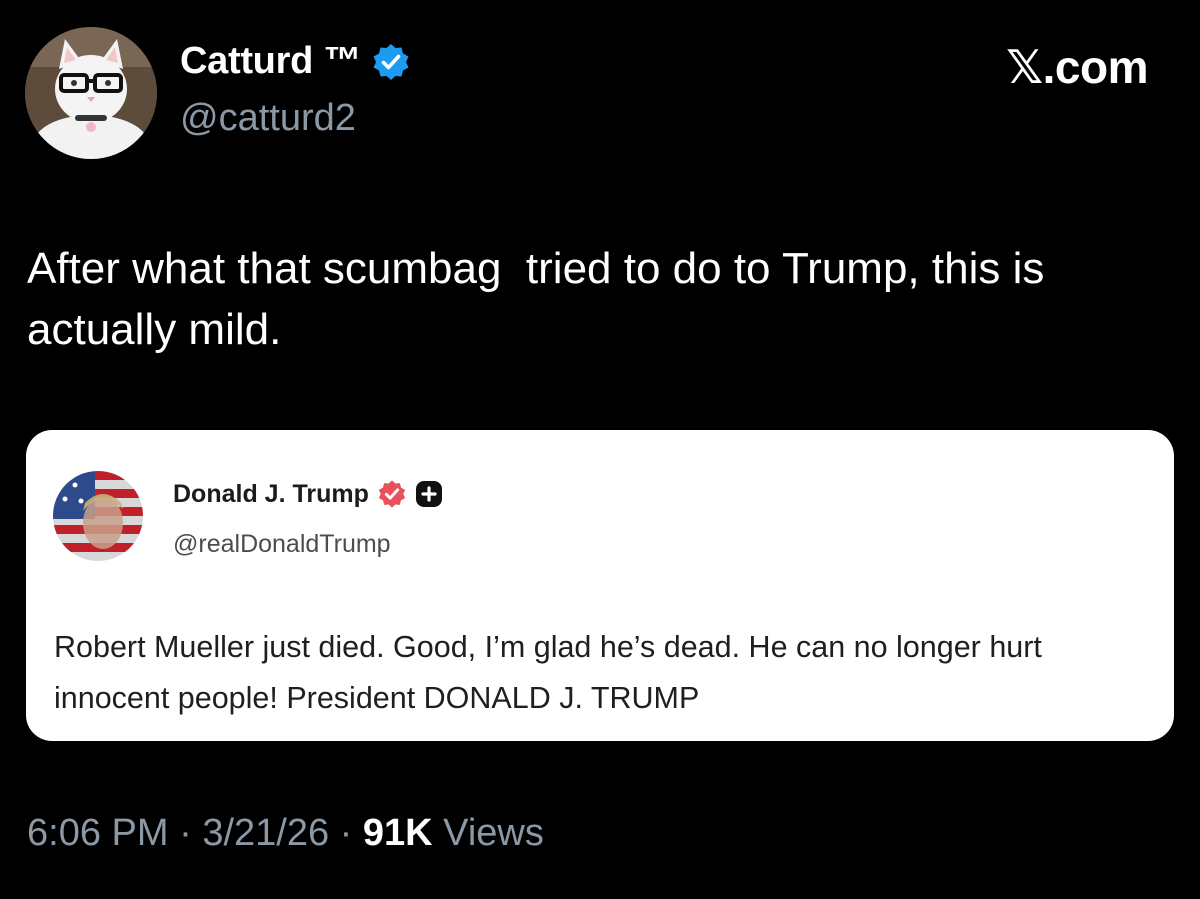  What do you see at coordinates (493, 833) in the screenshot?
I see `views-label: Views` at bounding box center [493, 833].